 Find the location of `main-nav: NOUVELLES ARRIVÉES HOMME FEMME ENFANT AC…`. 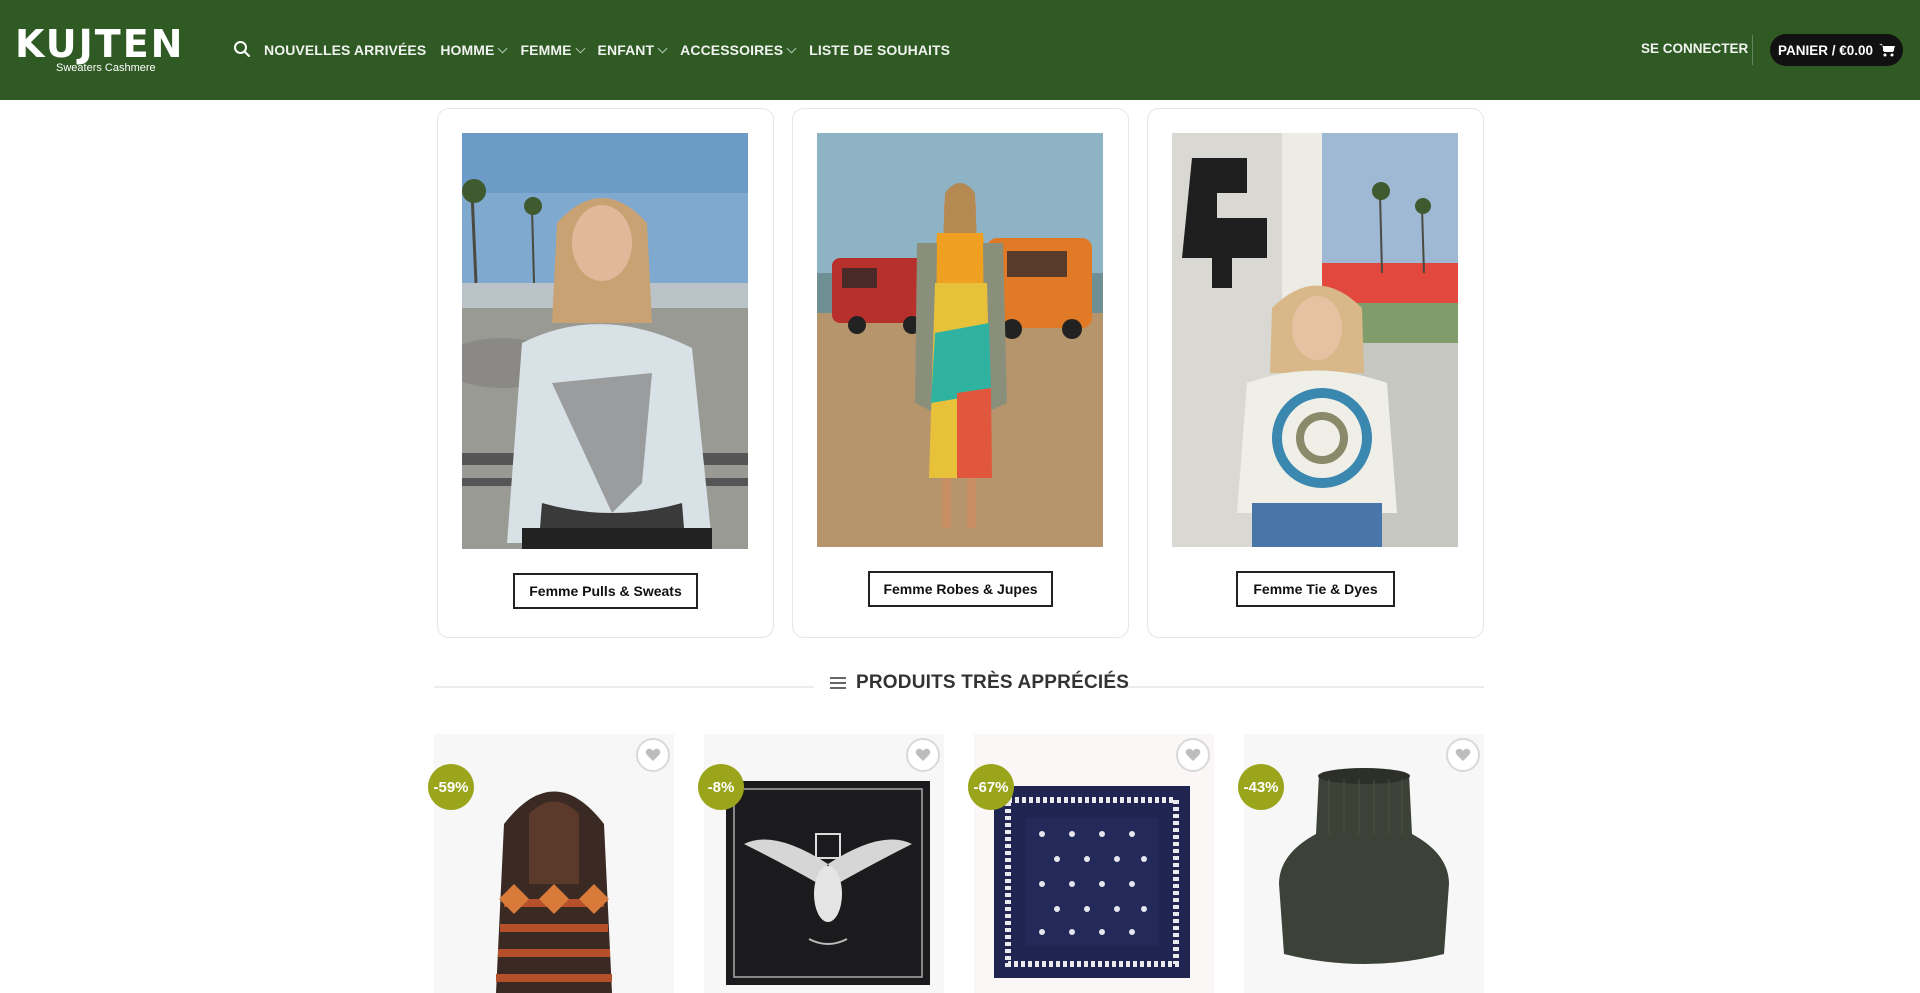

main-nav: NOUVELLES ARRIVÉES HOMME FEMME ENFANT AC… is located at coordinates (614, 50).